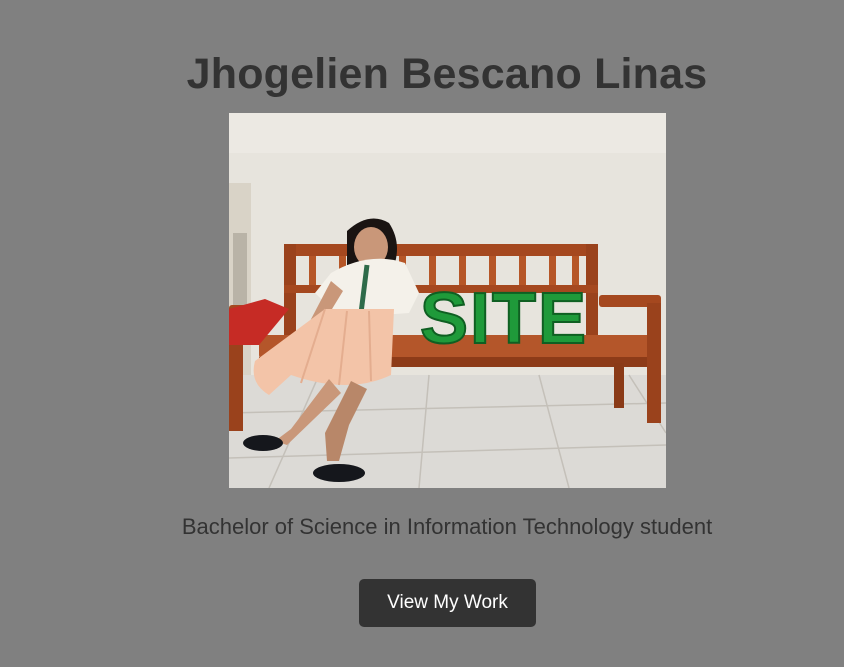 The width and height of the screenshot is (844, 667). I want to click on view-my-work-button: View My Work, so click(447, 603).